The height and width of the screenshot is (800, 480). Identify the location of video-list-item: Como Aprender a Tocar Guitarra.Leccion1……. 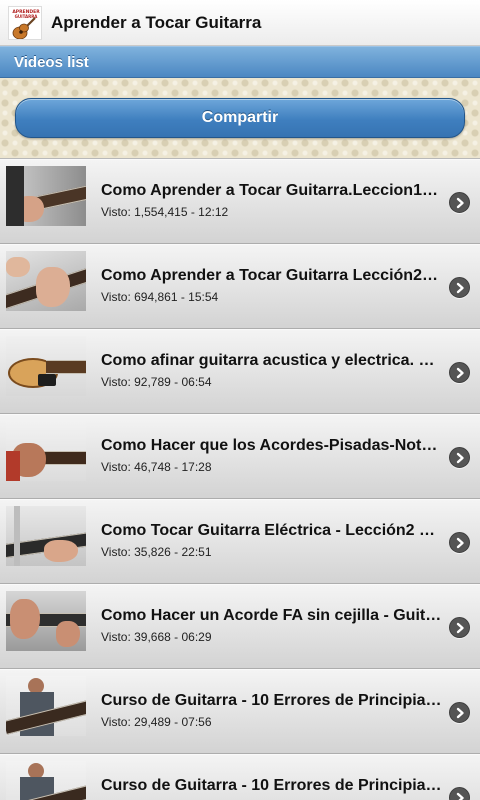
(240, 201).